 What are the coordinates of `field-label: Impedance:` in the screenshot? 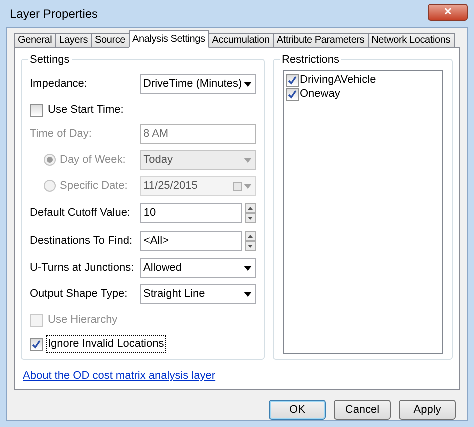 It's located at (59, 84).